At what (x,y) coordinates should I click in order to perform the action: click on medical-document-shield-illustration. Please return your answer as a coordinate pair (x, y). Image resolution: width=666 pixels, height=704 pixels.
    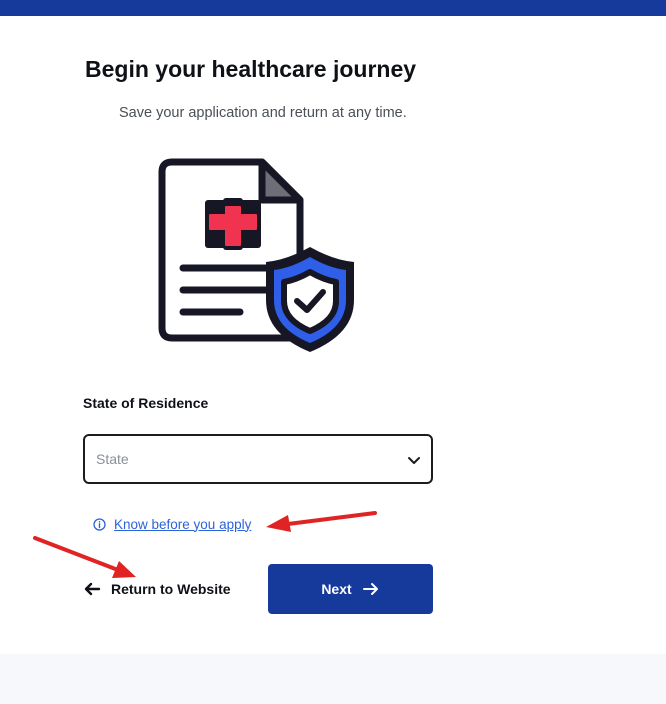
    Looking at the image, I should click on (256, 255).